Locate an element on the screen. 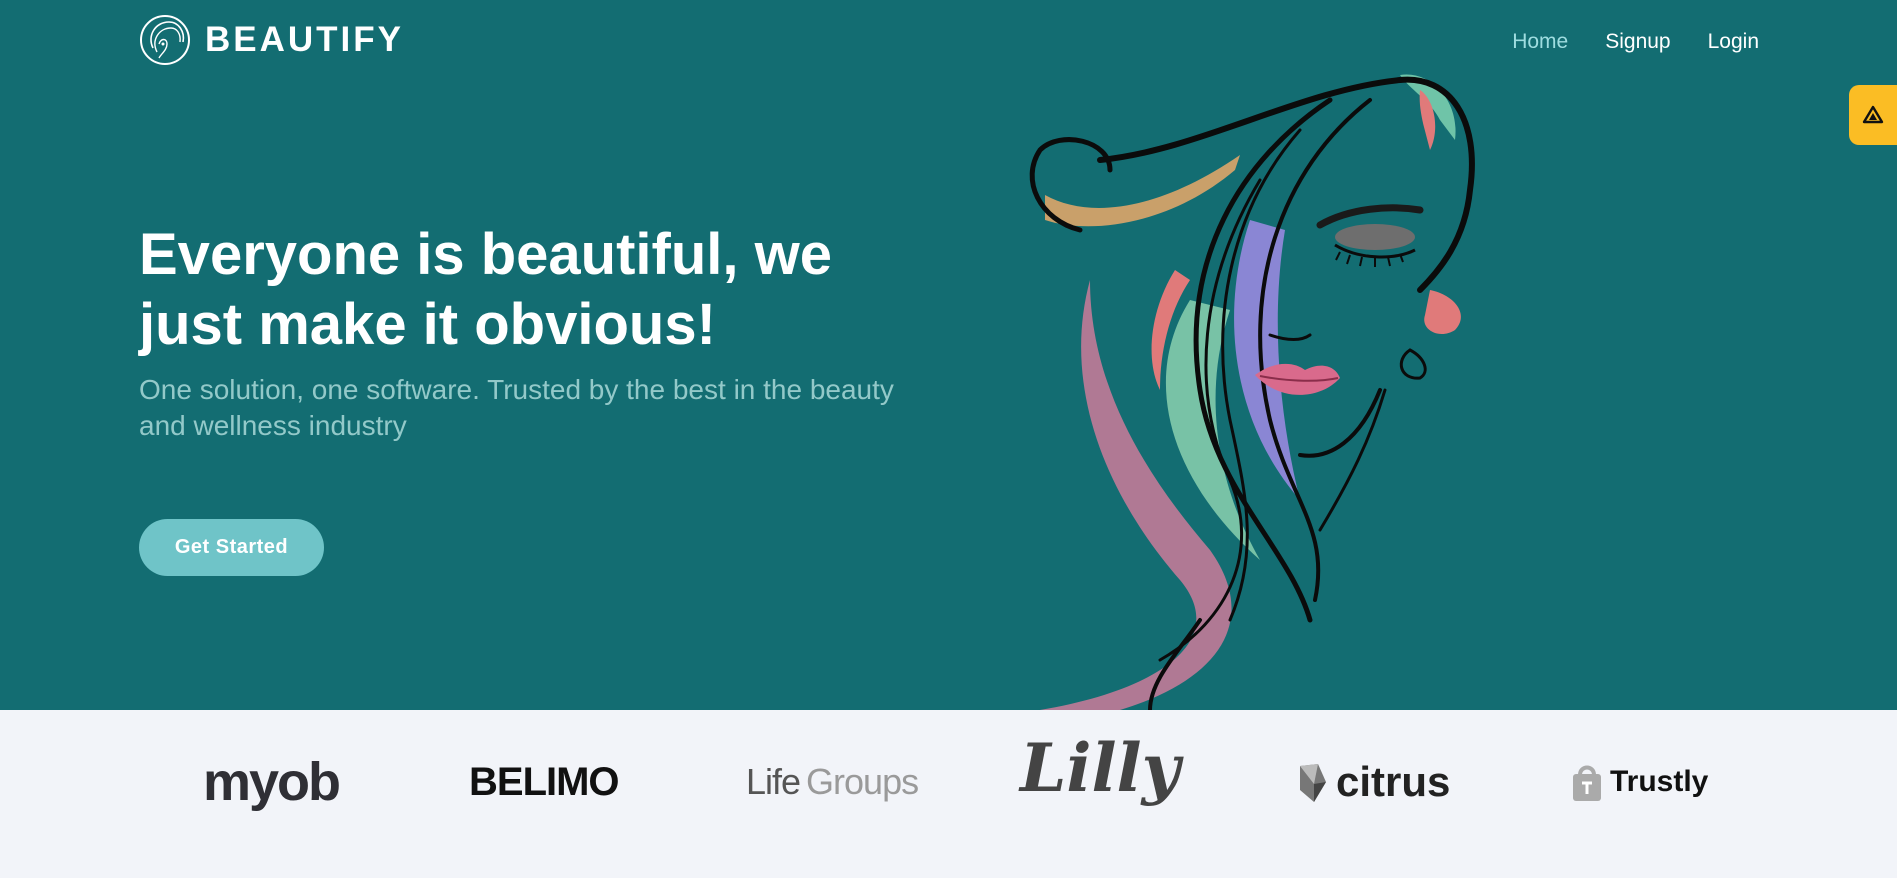 This screenshot has height=878, width=1897. citrus-mark-icon is located at coordinates (1313, 783).